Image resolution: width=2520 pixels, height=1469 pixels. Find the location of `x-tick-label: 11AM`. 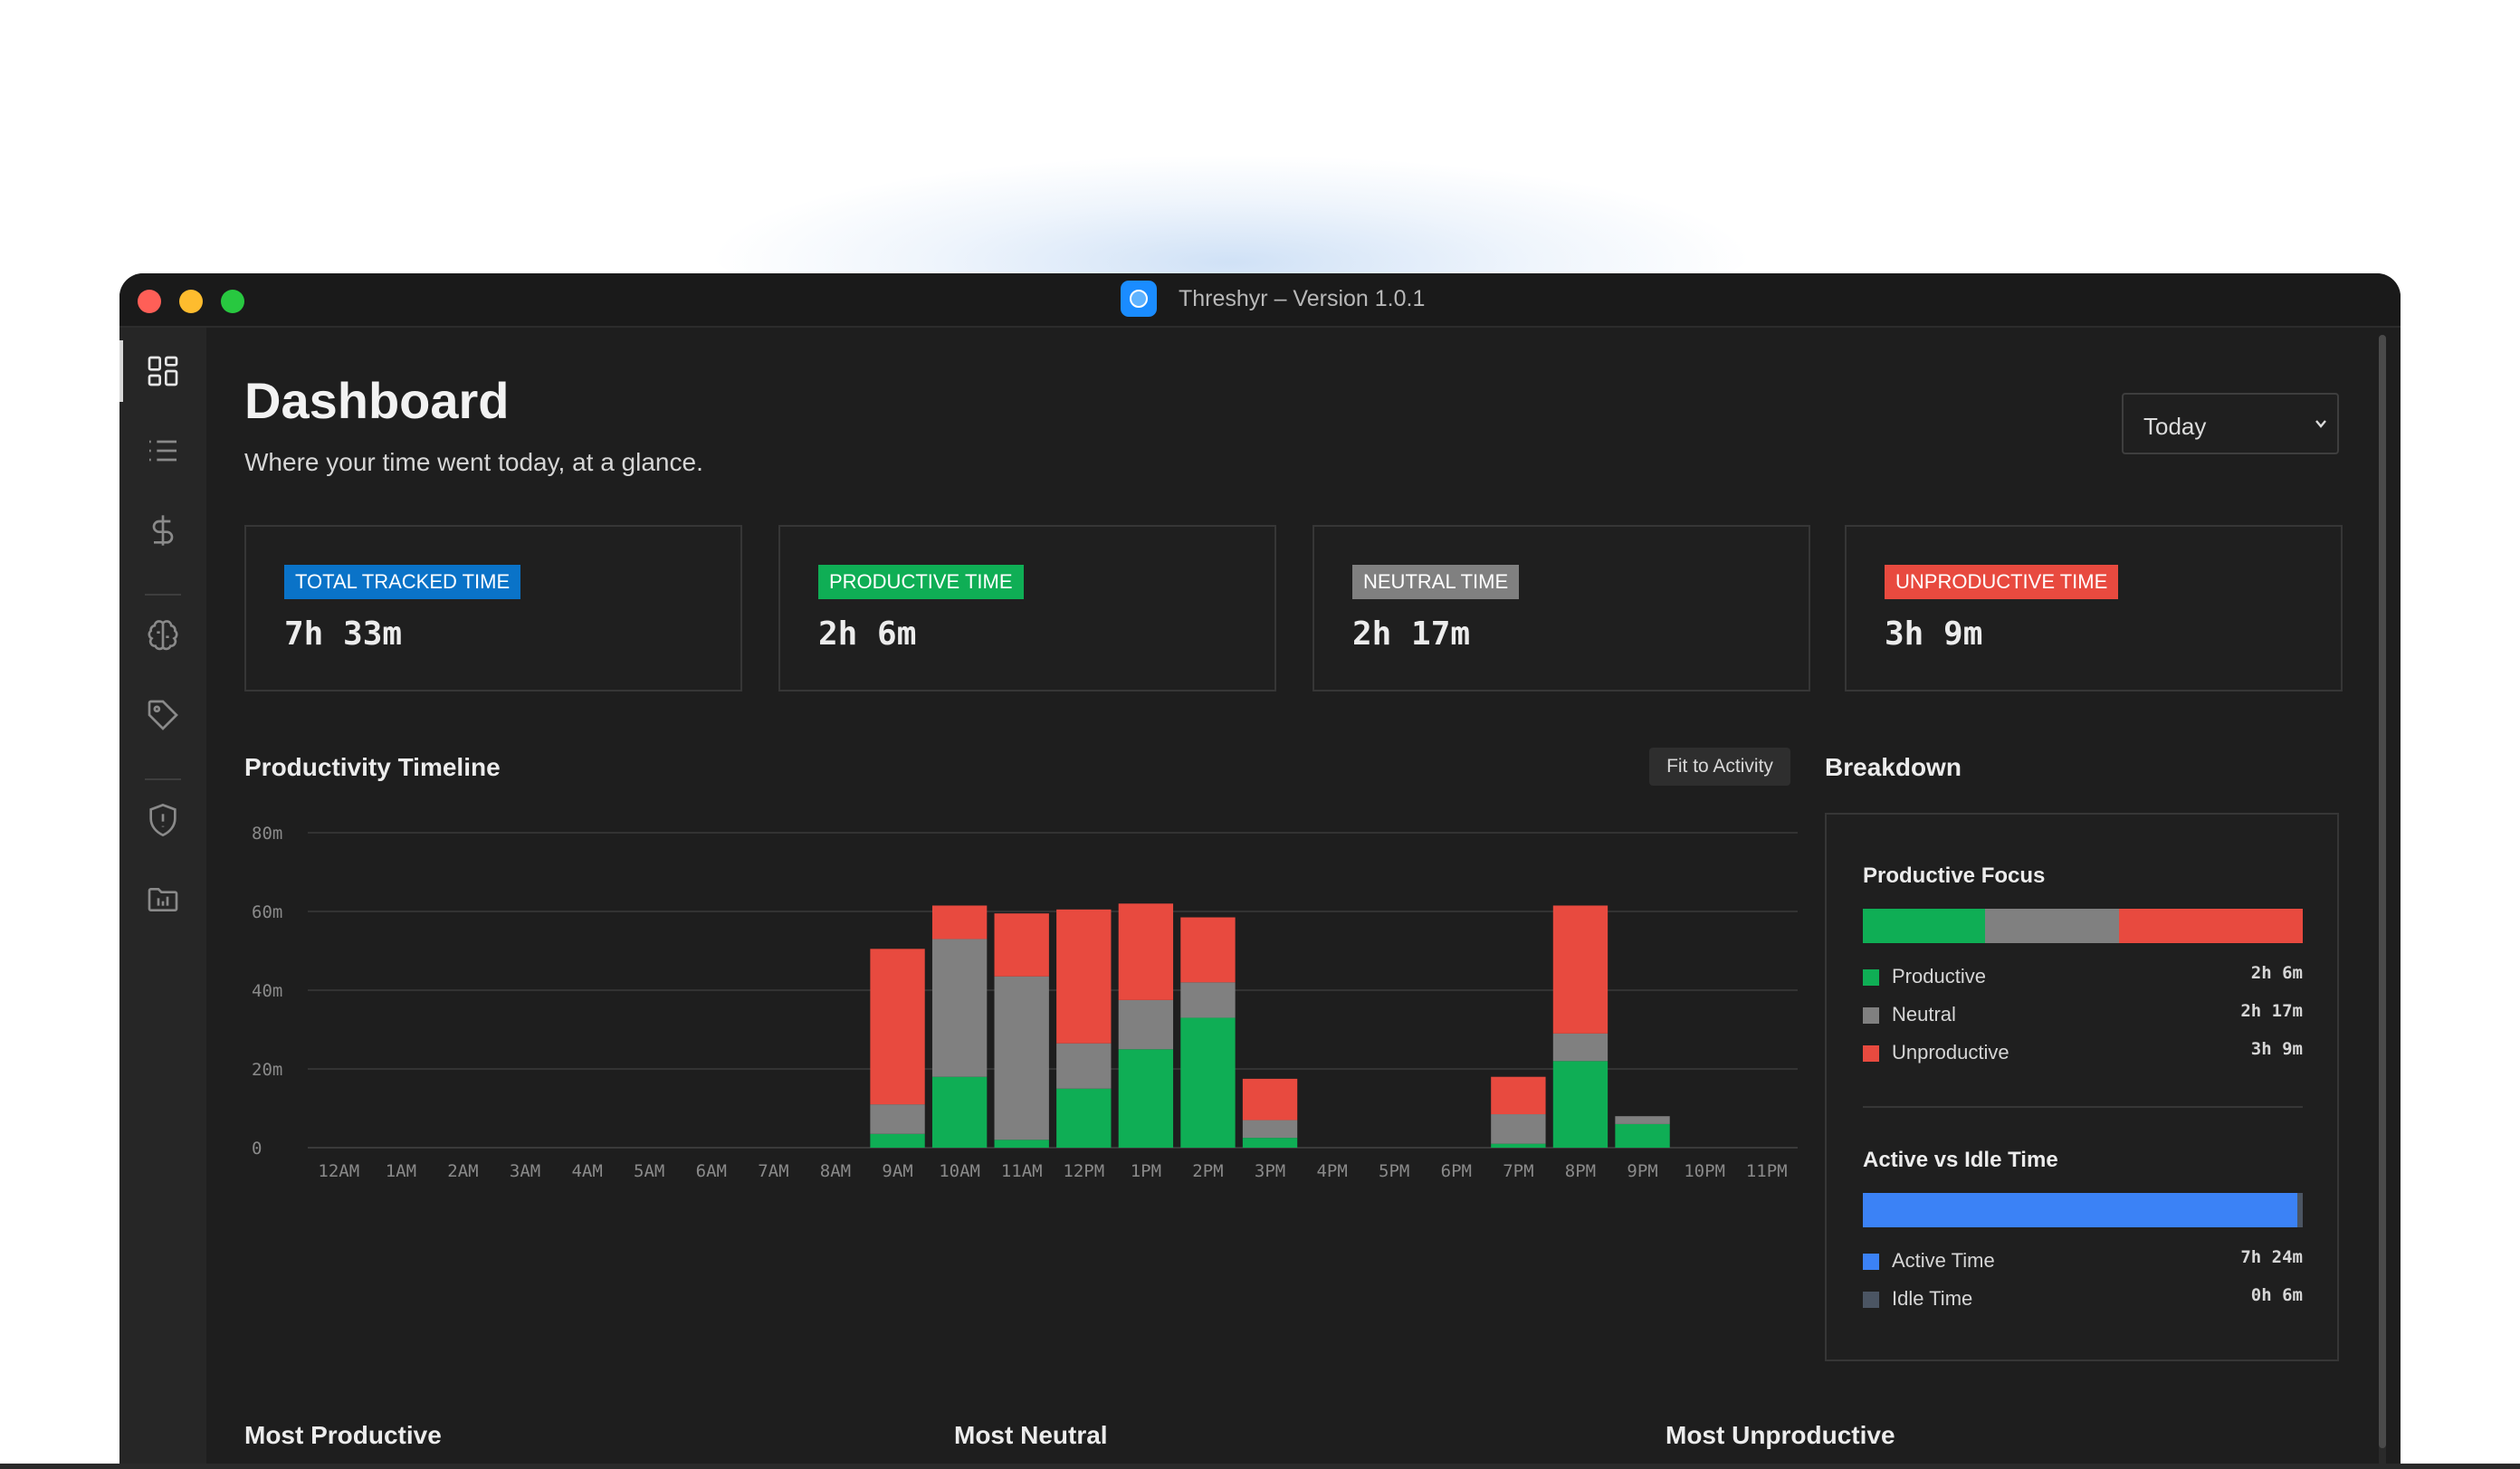

x-tick-label: 11AM is located at coordinates (1022, 1171).